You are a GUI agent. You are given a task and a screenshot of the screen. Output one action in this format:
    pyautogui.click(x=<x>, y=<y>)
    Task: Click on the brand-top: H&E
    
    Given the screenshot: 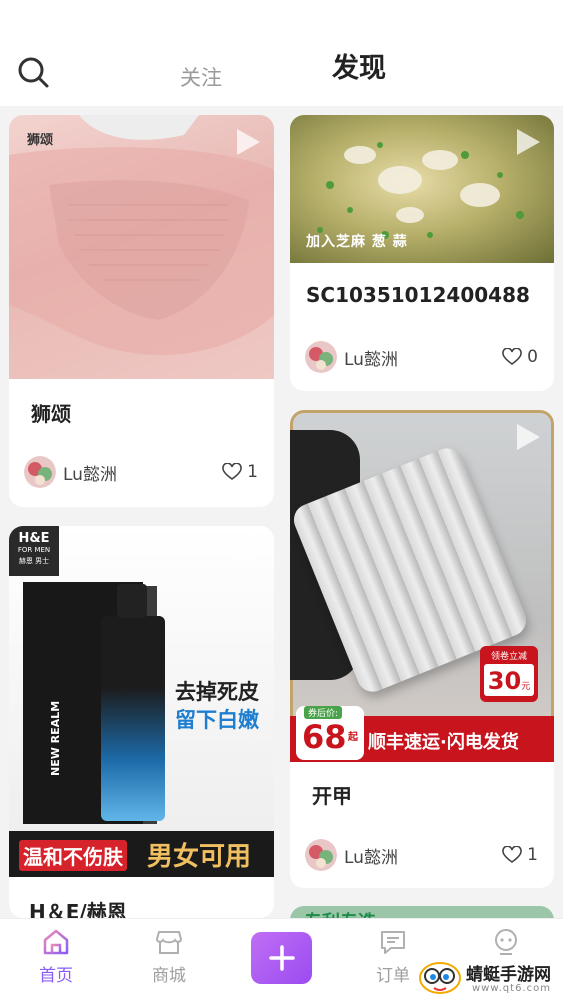 What is the action you would take?
    pyautogui.click(x=34, y=538)
    